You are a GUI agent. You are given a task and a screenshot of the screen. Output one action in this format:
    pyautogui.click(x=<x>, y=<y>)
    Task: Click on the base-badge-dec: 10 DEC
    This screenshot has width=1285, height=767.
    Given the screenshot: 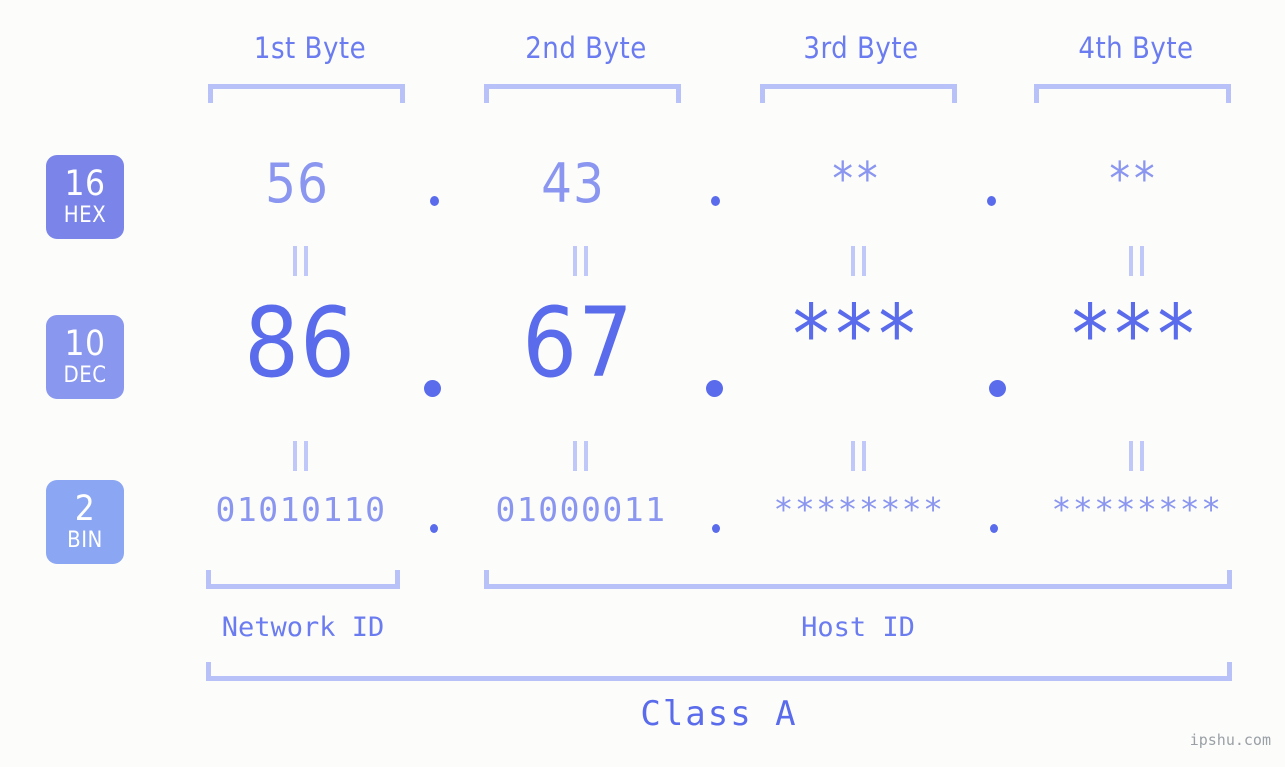 What is the action you would take?
    pyautogui.click(x=85, y=357)
    